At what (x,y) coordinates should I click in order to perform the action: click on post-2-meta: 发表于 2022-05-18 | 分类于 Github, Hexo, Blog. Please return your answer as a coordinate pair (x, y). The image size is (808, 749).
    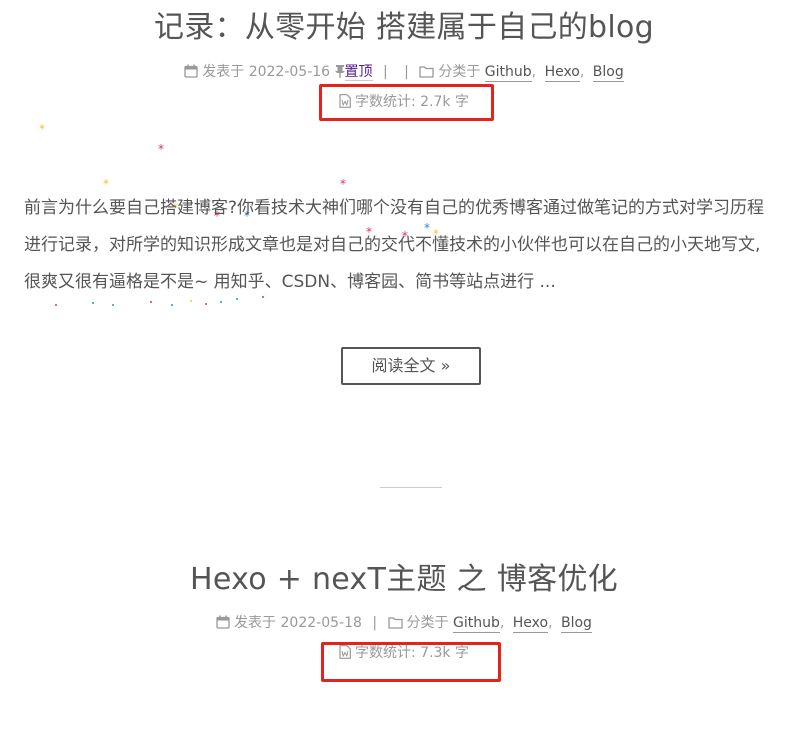
    Looking at the image, I should click on (404, 623).